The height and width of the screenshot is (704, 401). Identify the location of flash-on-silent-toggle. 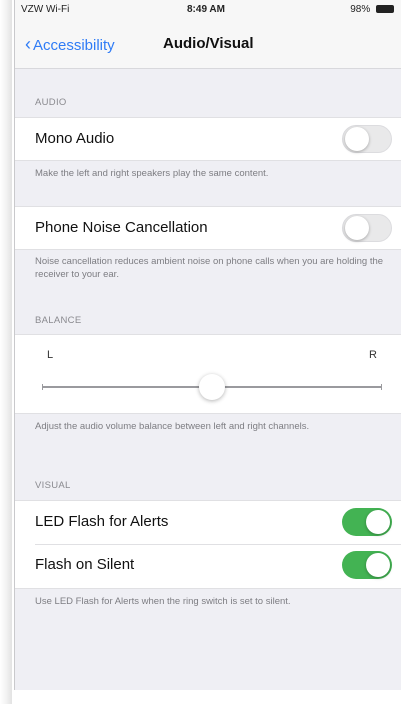
(367, 565).